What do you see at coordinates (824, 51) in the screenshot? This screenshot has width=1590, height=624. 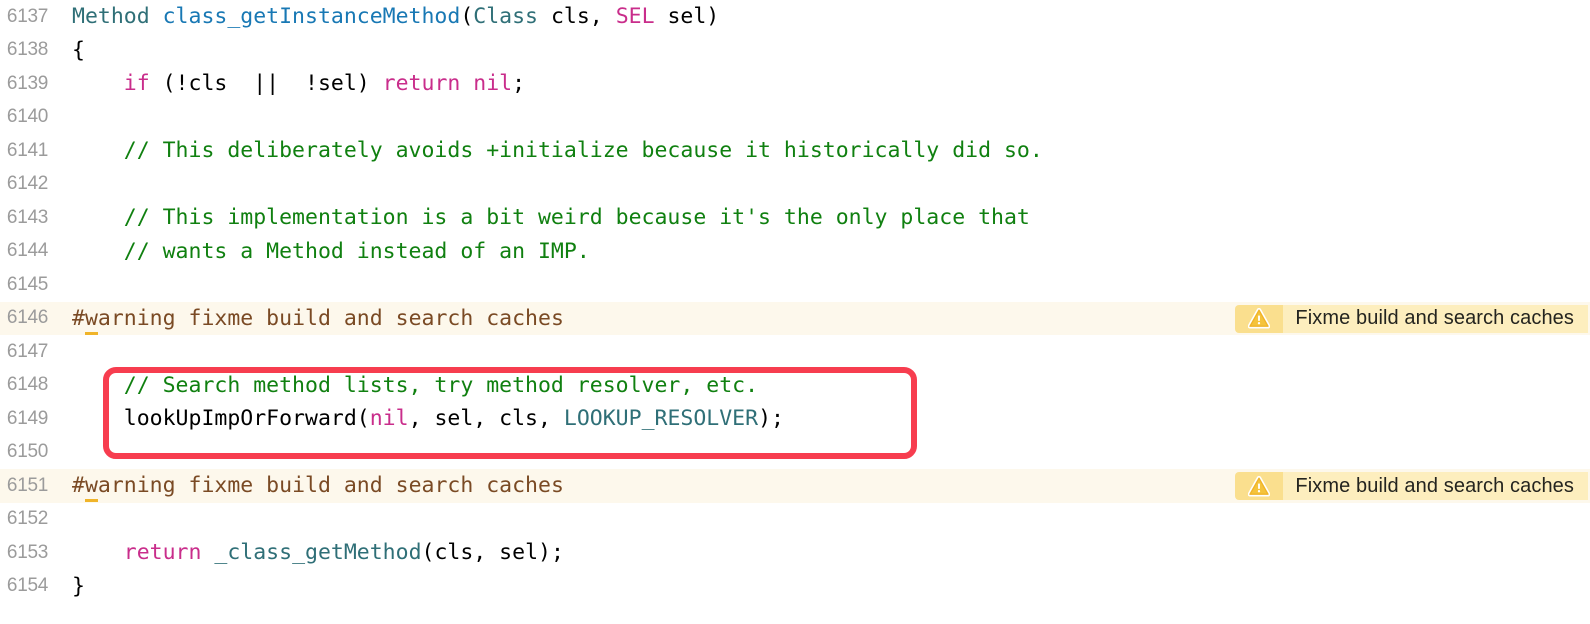 I see `code-text: {` at bounding box center [824, 51].